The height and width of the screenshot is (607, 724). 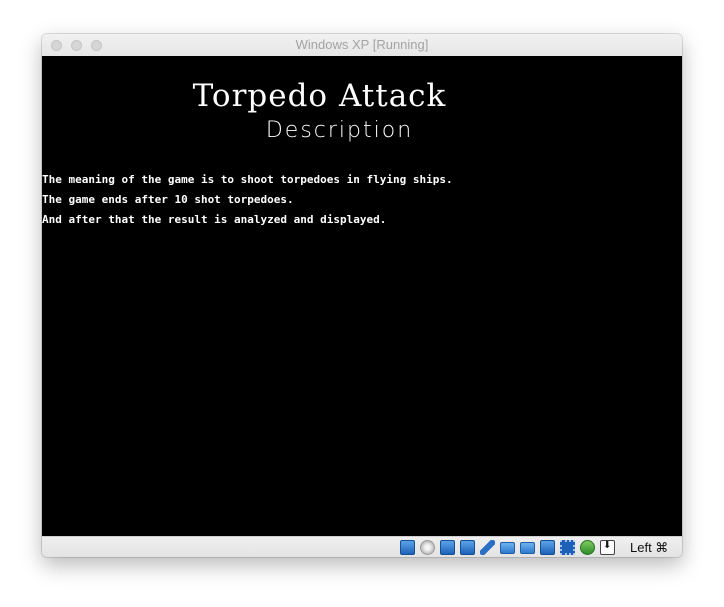 What do you see at coordinates (427, 547) in the screenshot?
I see `optical-drive-icon` at bounding box center [427, 547].